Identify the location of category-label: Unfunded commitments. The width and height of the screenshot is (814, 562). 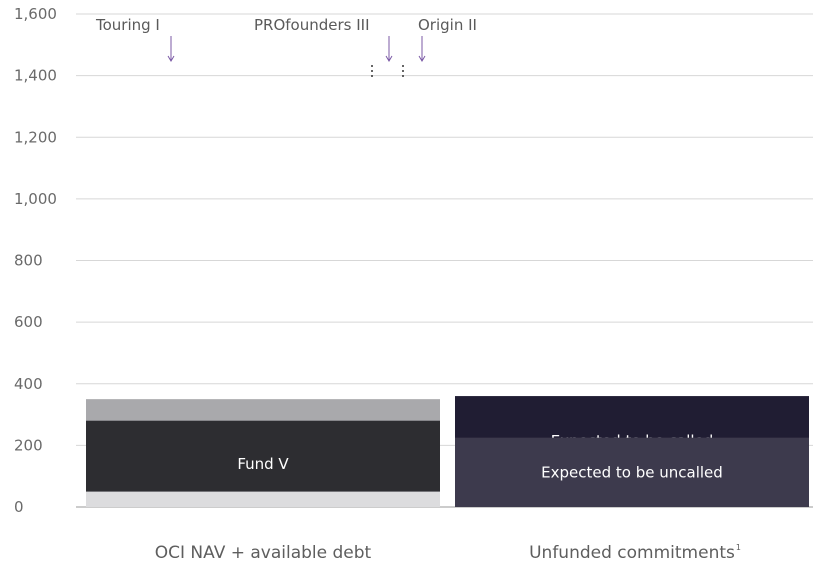
(632, 552).